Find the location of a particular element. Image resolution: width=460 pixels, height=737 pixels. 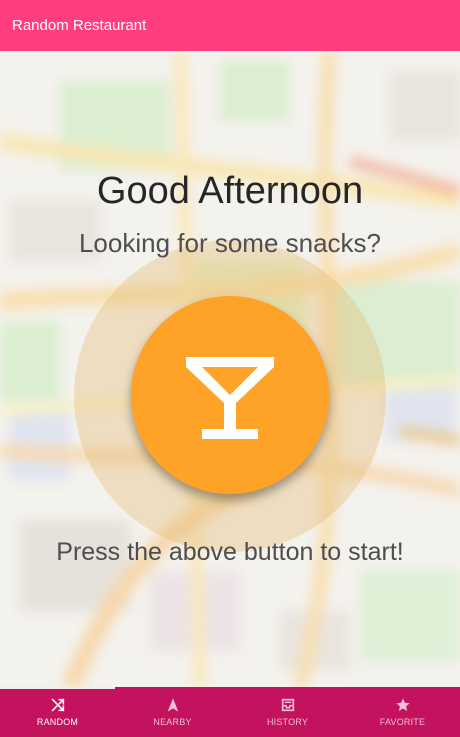

nav-item-favorite: FAVORITE is located at coordinates (402, 712).